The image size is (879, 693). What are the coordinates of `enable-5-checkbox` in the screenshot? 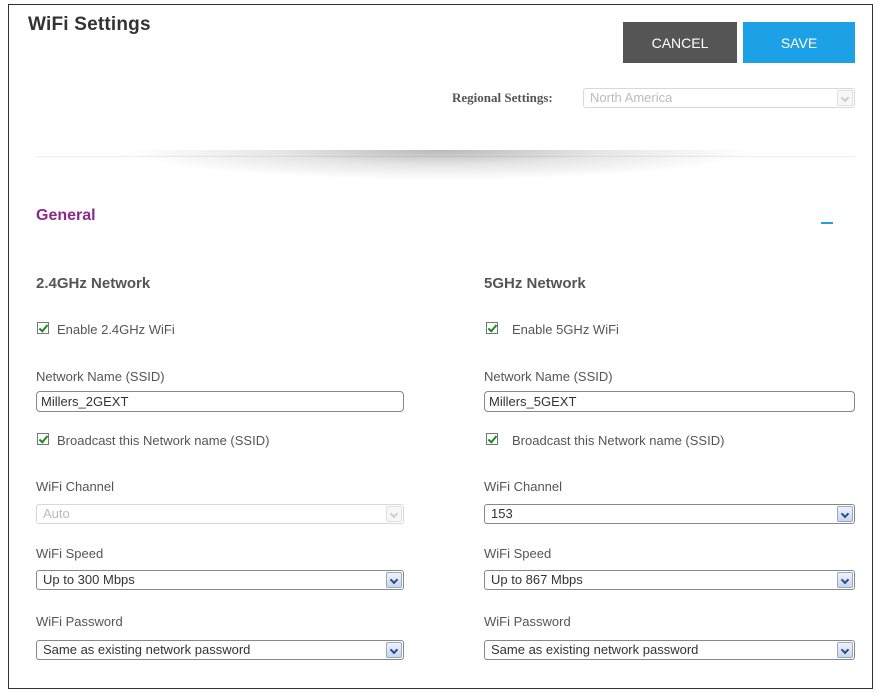 It's located at (492, 328).